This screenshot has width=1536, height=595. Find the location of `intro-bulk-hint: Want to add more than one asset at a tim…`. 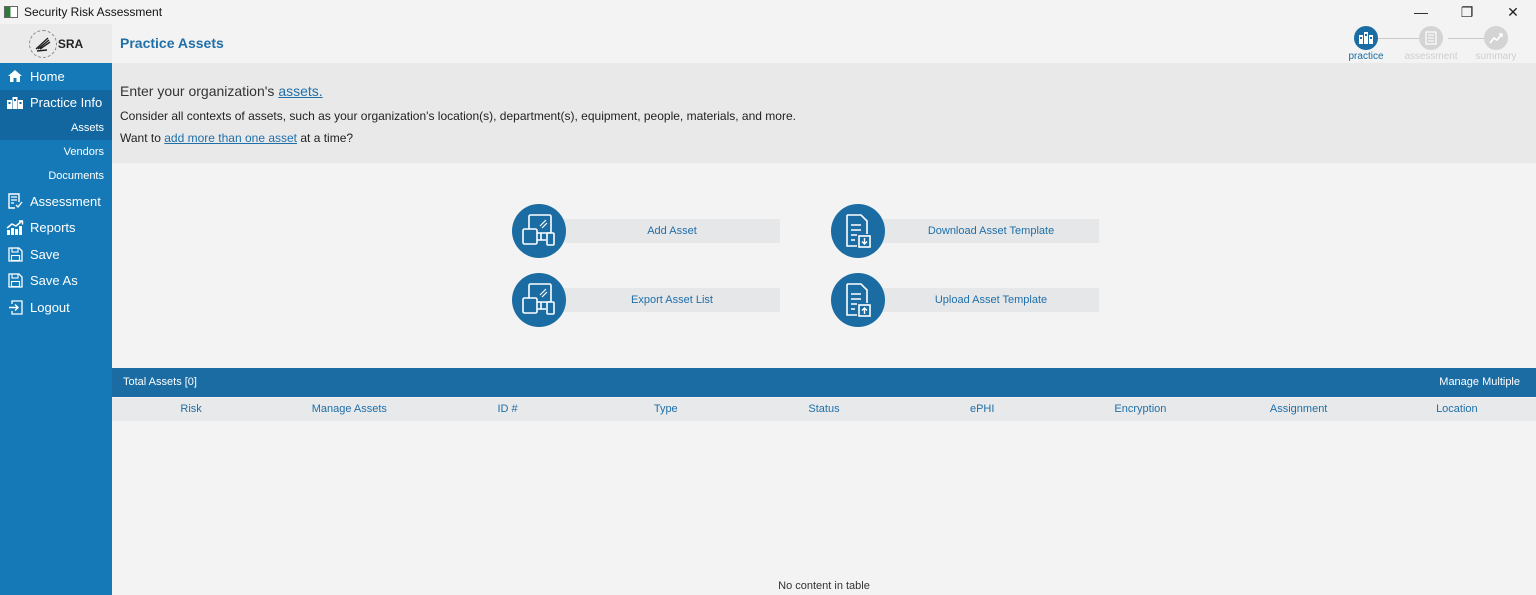

intro-bulk-hint: Want to add more than one asset at a tim… is located at coordinates (828, 138).